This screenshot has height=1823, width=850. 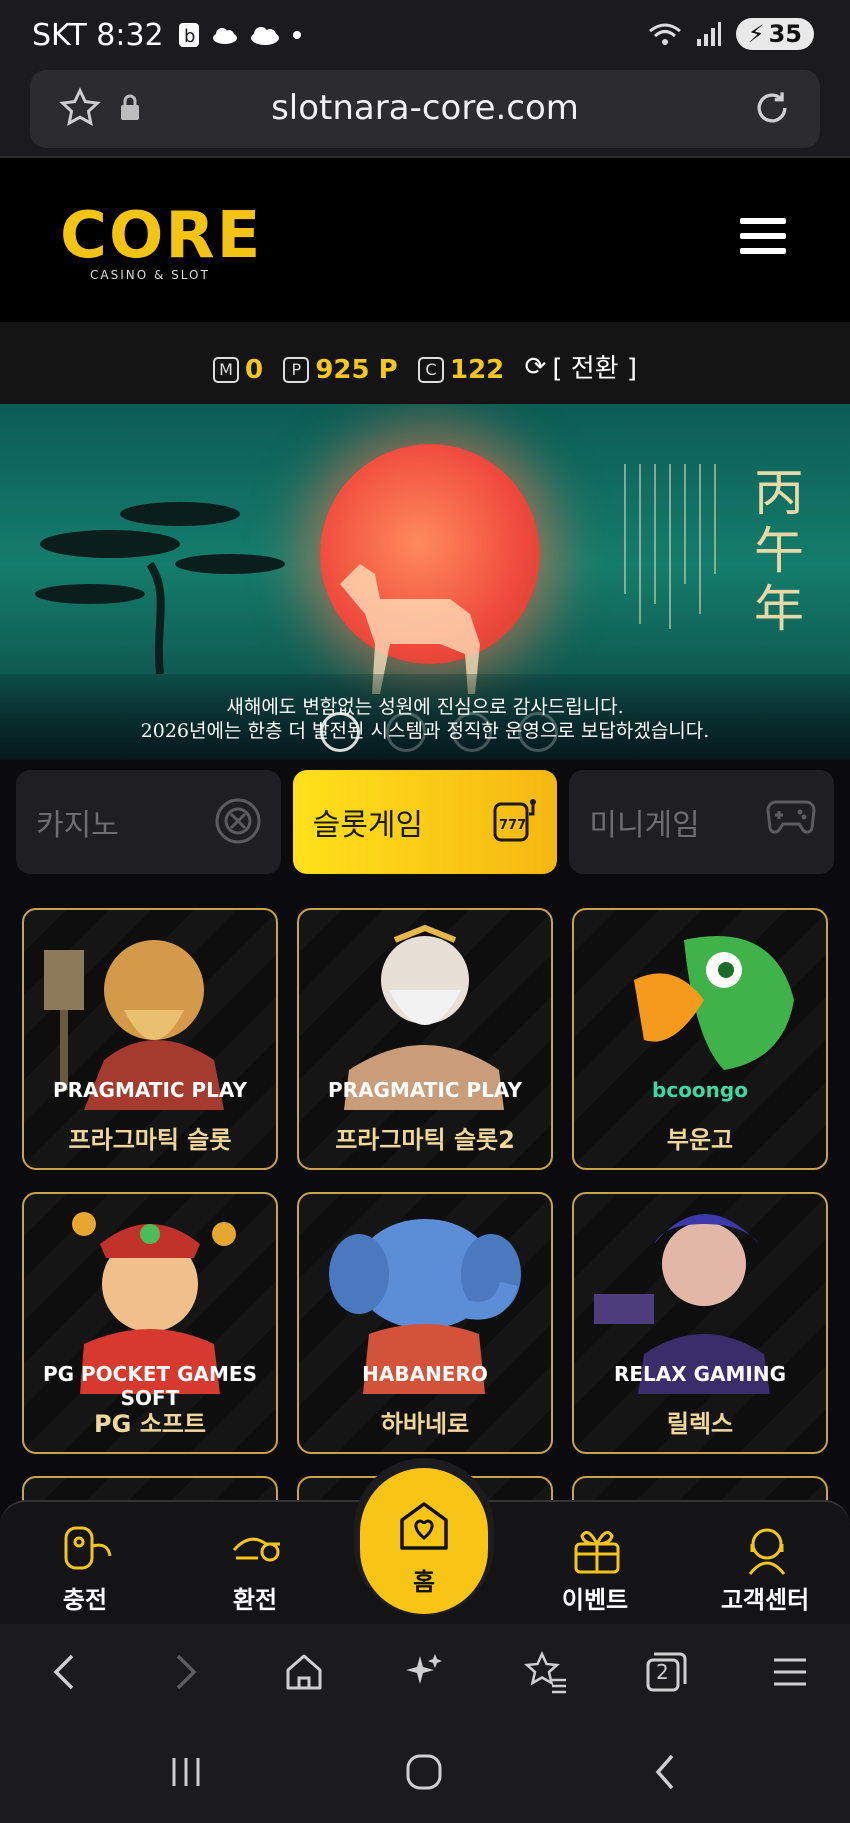 I want to click on nav-label: 충전, so click(x=85, y=1600).